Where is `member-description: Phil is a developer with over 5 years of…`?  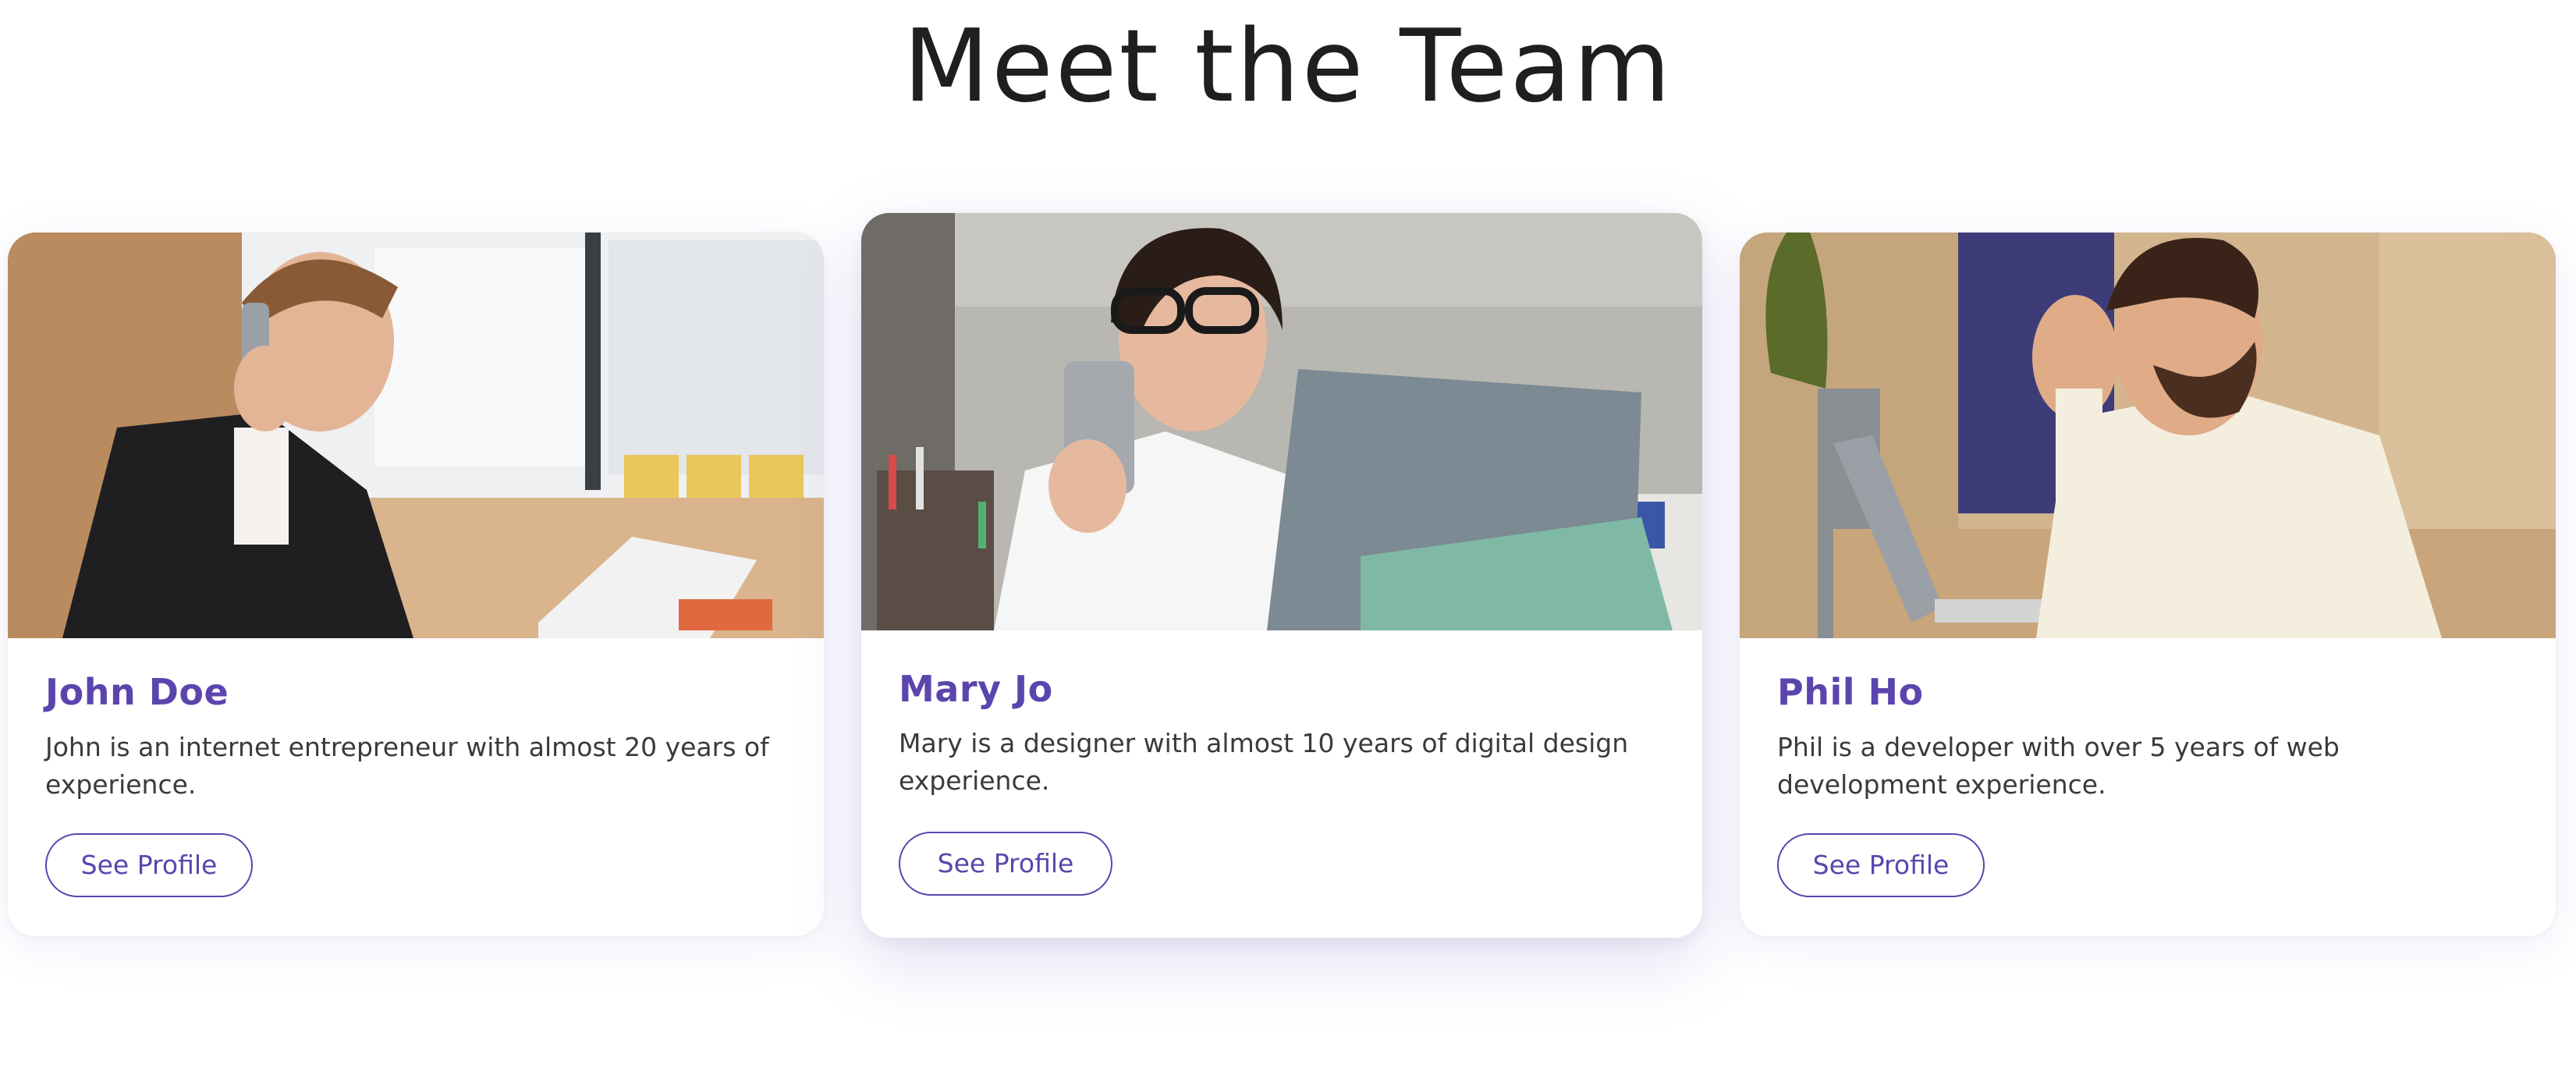 member-description: Phil is a developer with over 5 years of… is located at coordinates (2058, 766).